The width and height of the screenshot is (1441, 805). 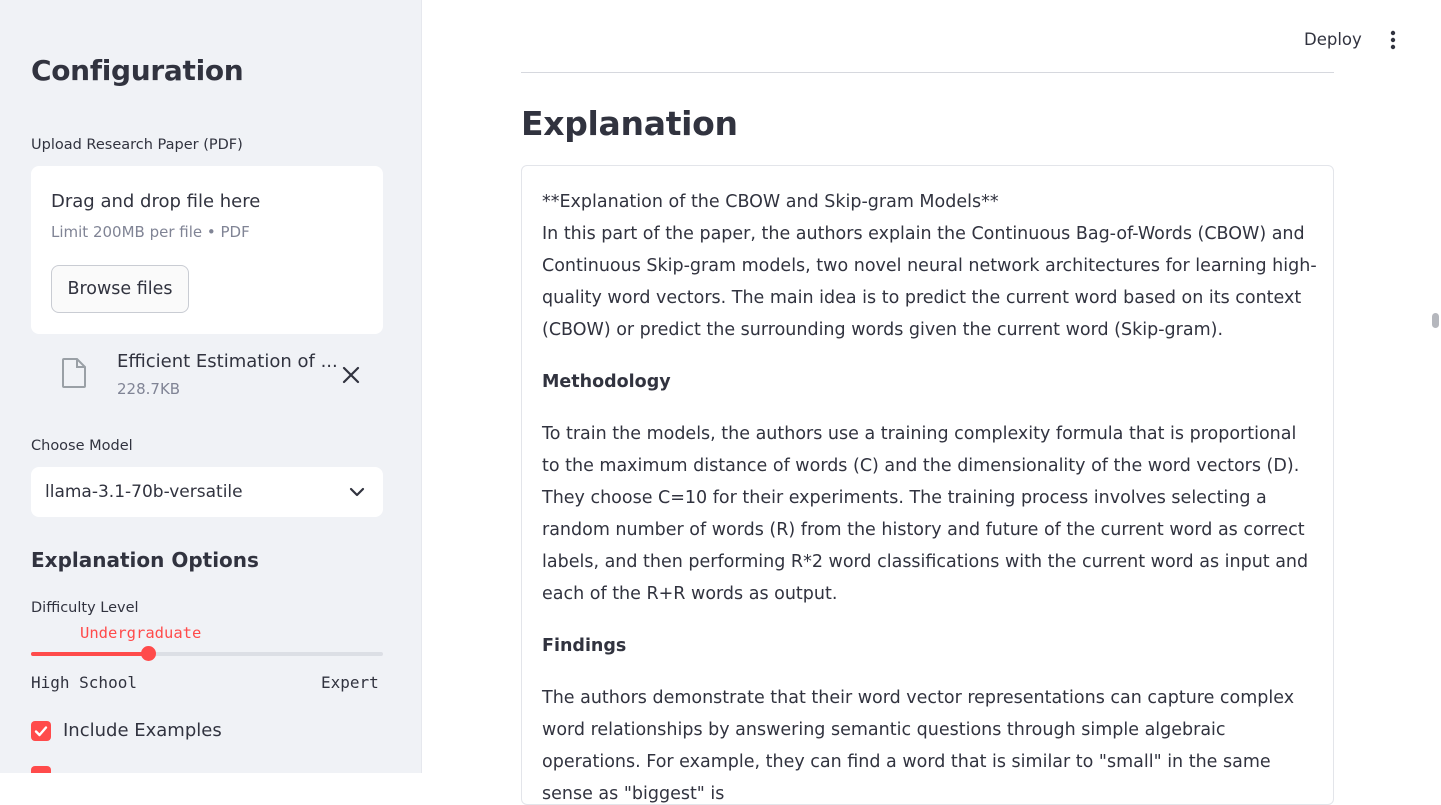 What do you see at coordinates (74, 373) in the screenshot?
I see `file-icon` at bounding box center [74, 373].